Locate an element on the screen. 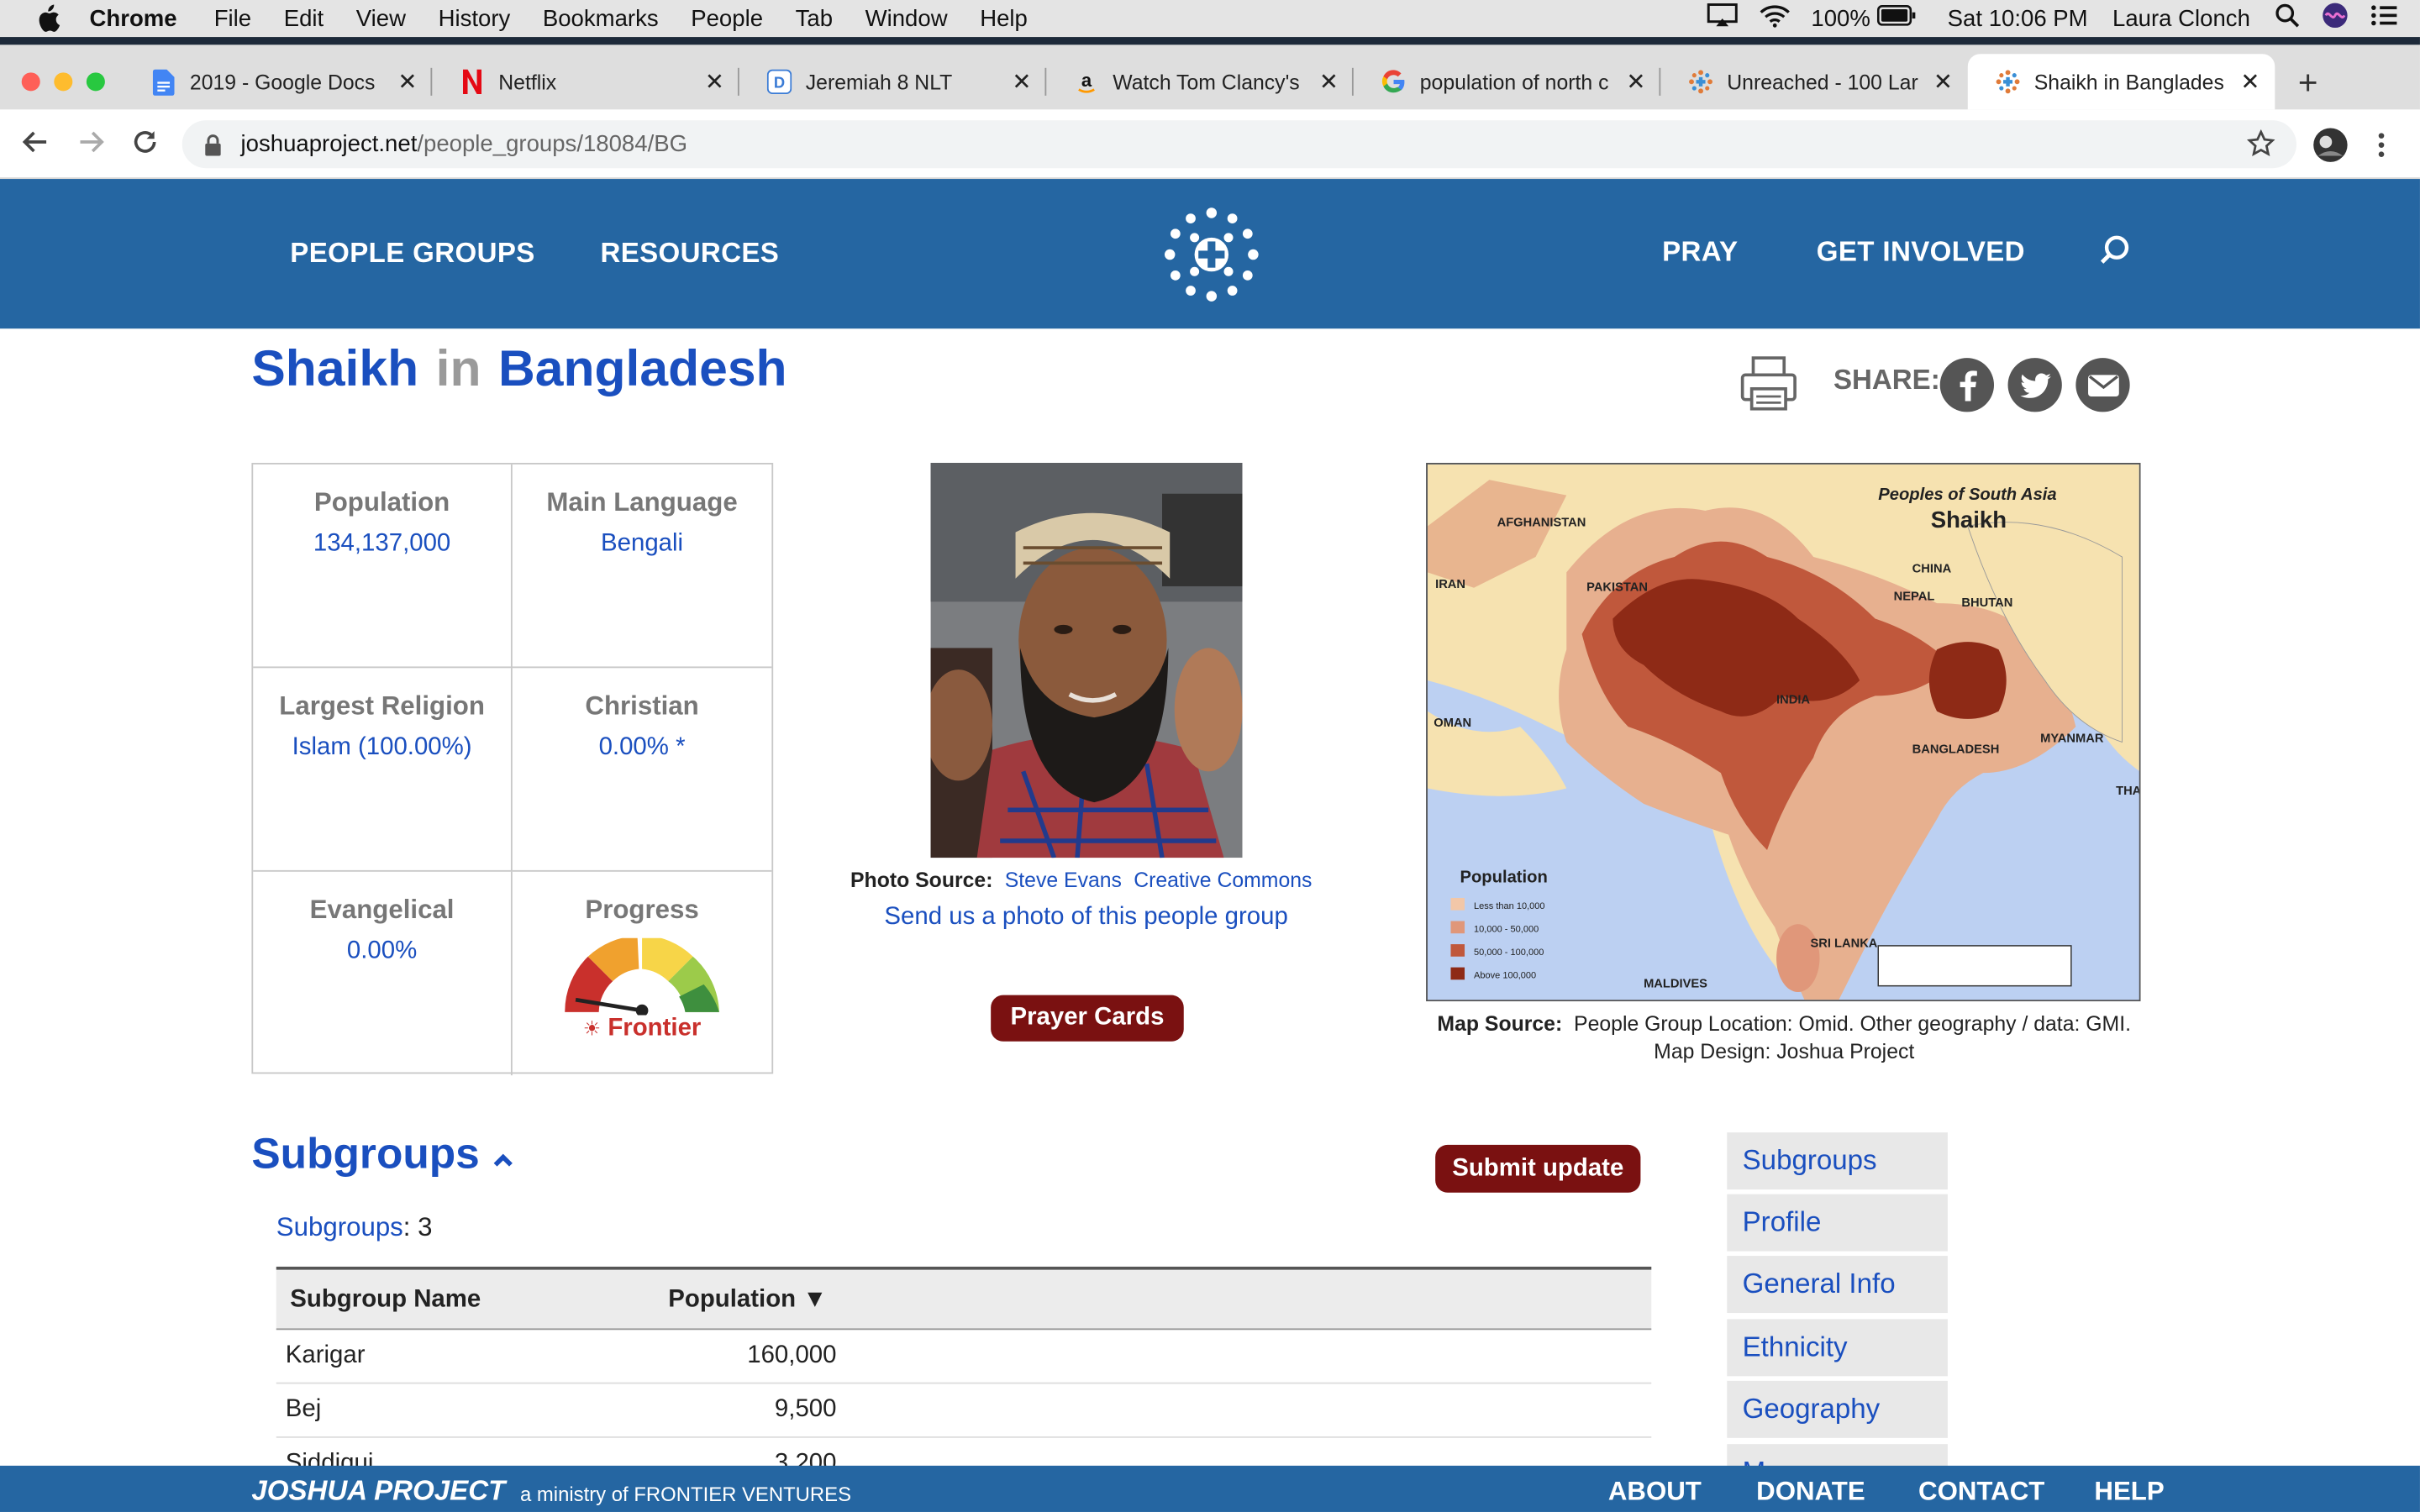  wifi-icon is located at coordinates (1774, 18).